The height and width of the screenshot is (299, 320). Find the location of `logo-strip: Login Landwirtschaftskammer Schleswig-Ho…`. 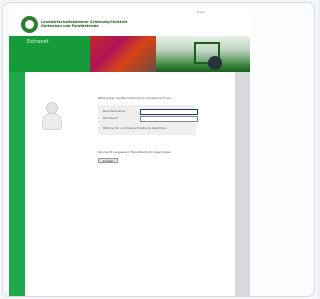

logo-strip: Login Landwirtschaftskammer Schleswig-Ho… is located at coordinates (129, 22).